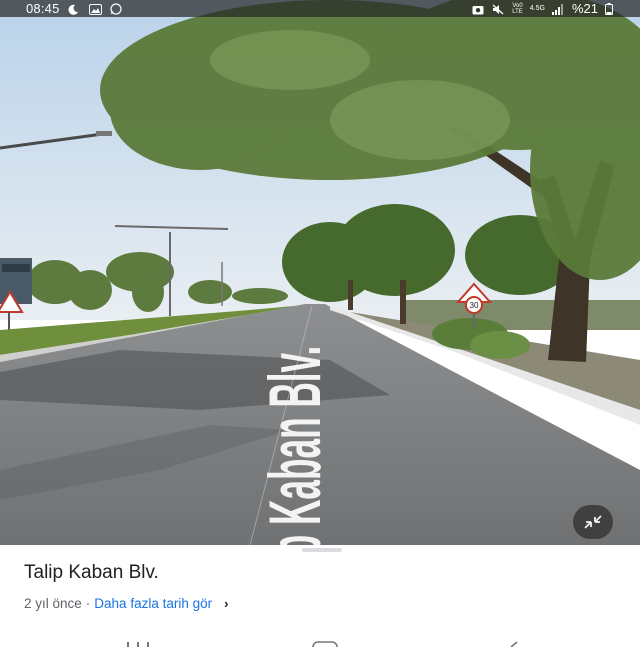 This screenshot has height=652, width=640. What do you see at coordinates (226, 603) in the screenshot?
I see `chevron-right-icon: ›` at bounding box center [226, 603].